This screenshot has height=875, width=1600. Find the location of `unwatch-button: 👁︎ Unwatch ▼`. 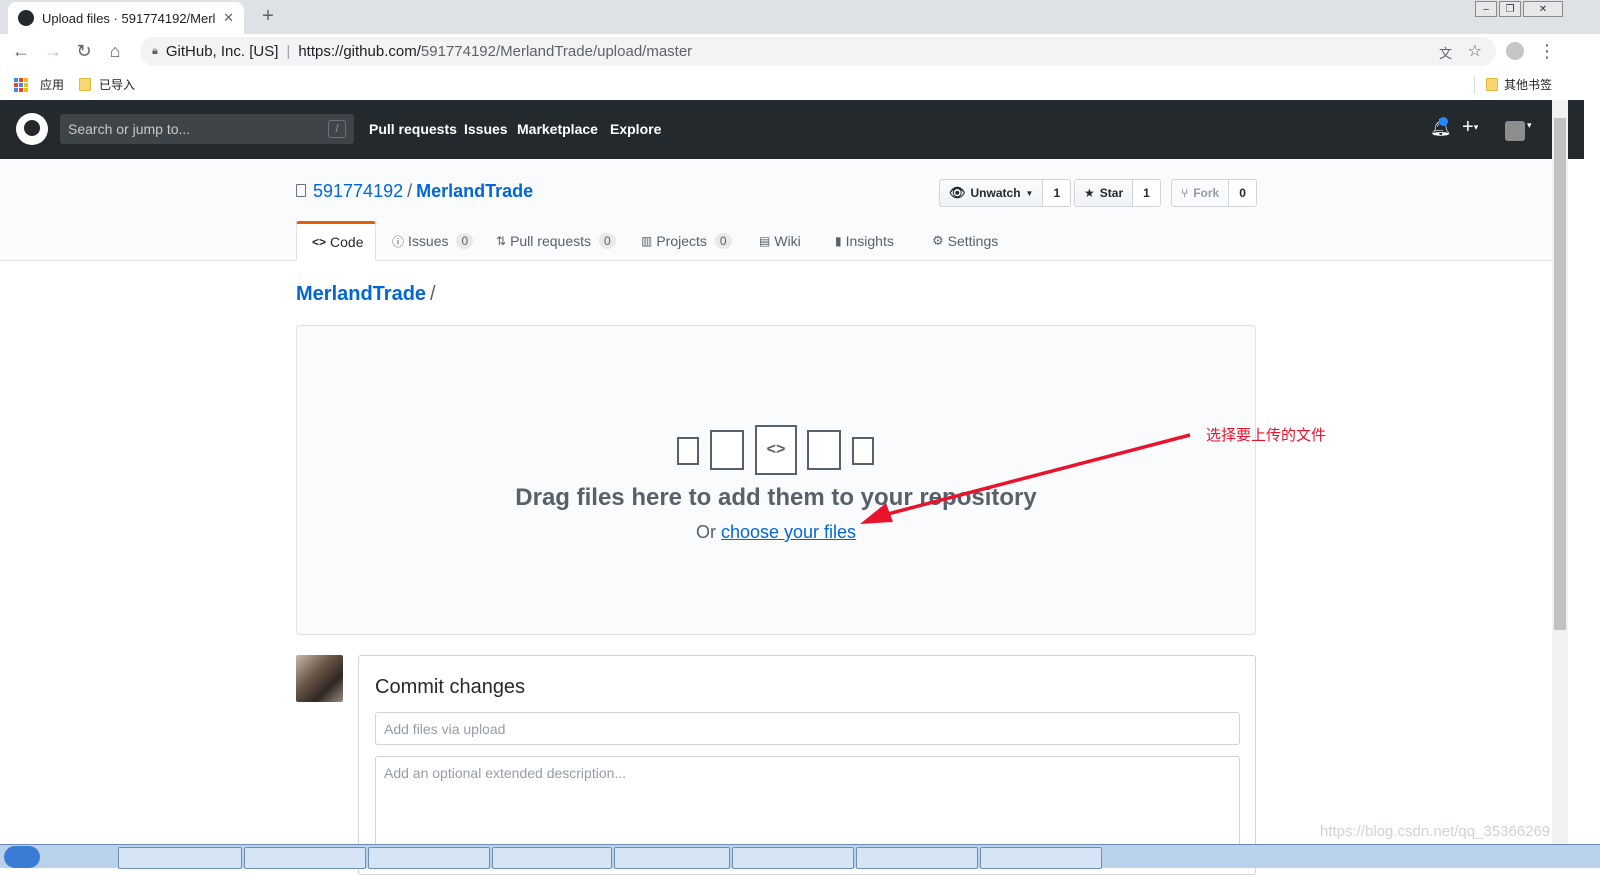

unwatch-button: 👁︎ Unwatch ▼ is located at coordinates (991, 193).